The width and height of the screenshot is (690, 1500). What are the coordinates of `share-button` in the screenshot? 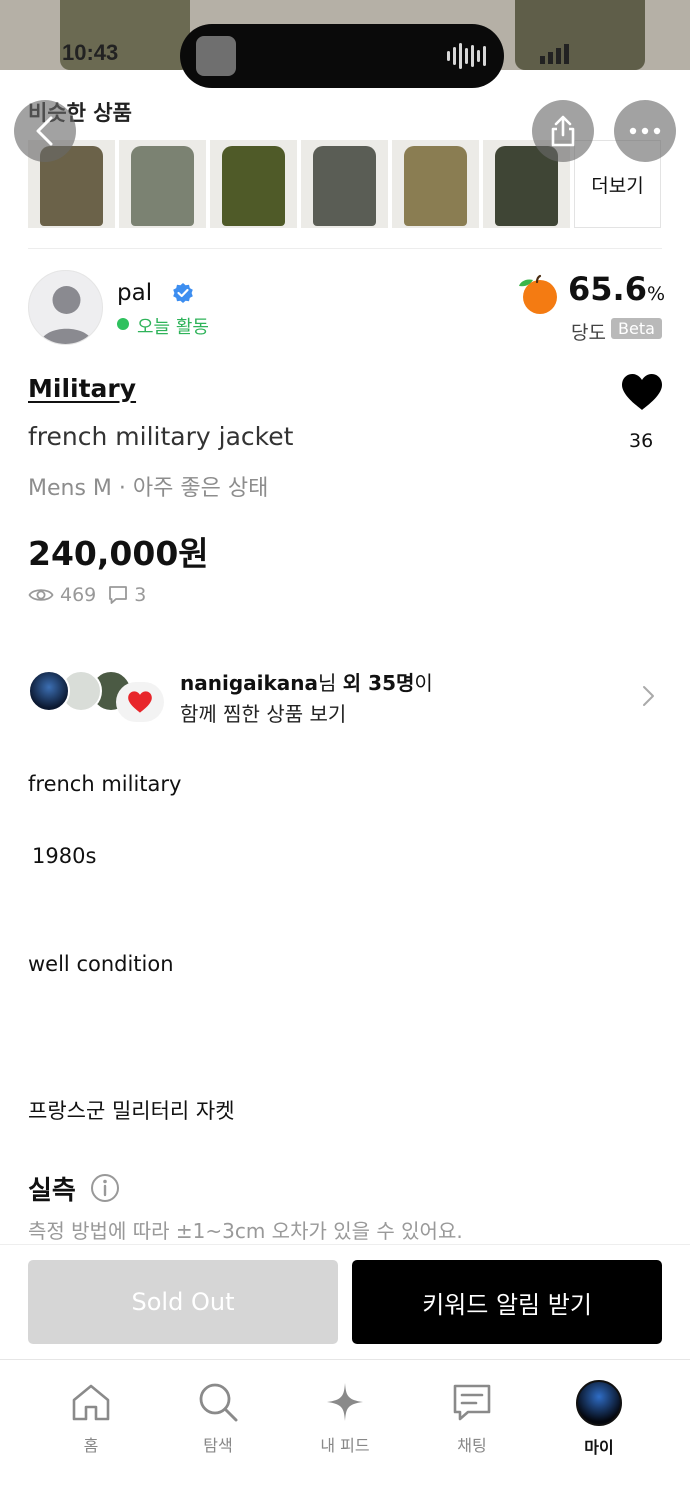 It's located at (563, 131).